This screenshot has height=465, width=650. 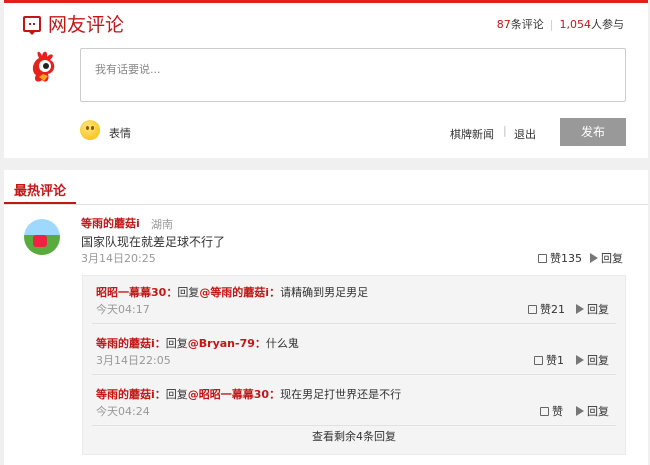 I want to click on site-logo-icon, so click(x=45, y=68).